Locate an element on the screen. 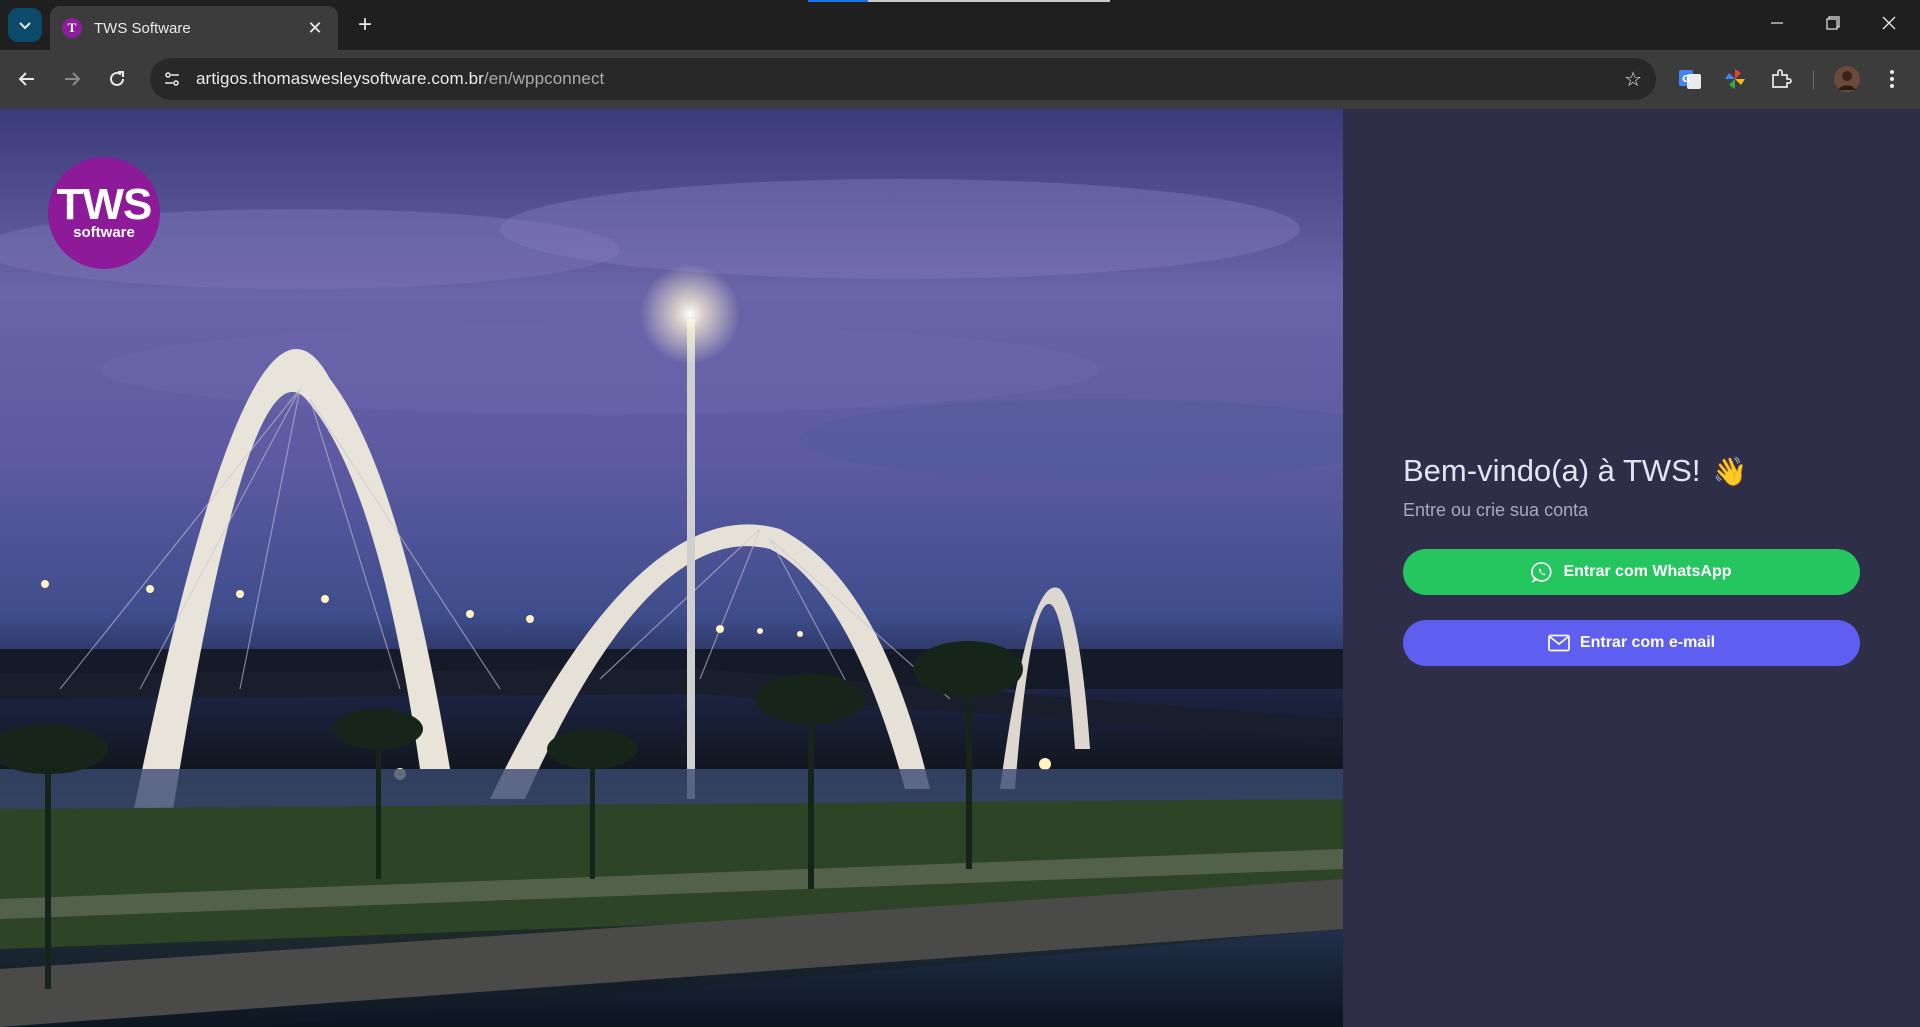  profile-avatar is located at coordinates (1847, 79).